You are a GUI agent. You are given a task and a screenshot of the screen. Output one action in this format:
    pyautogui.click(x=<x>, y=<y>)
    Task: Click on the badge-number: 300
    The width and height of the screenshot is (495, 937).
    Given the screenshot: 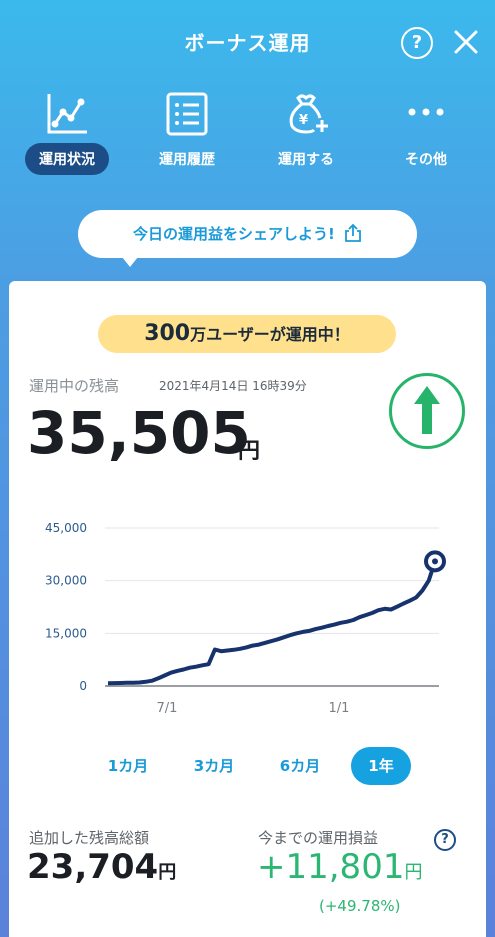 What is the action you would take?
    pyautogui.click(x=167, y=333)
    